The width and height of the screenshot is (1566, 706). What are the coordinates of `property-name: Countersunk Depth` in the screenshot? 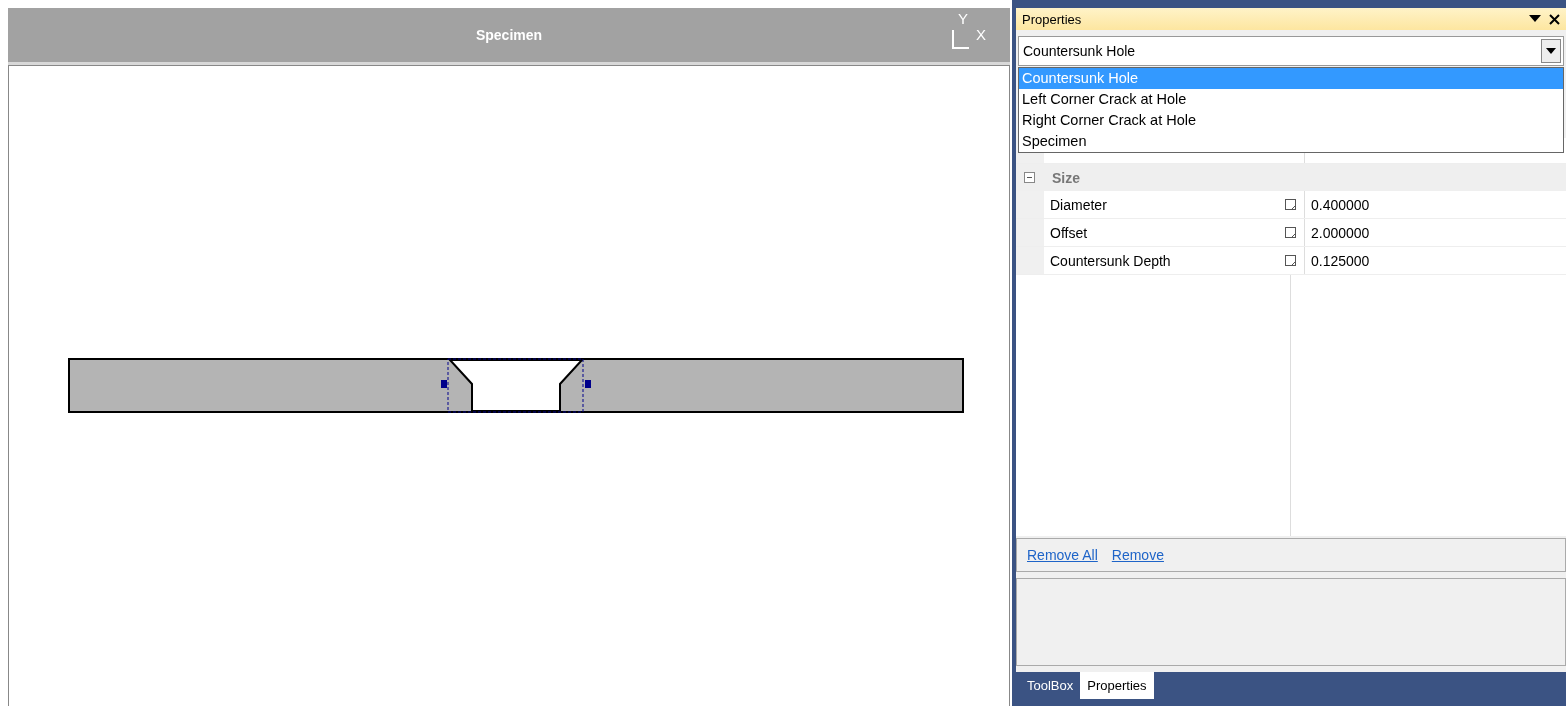 It's located at (1110, 260).